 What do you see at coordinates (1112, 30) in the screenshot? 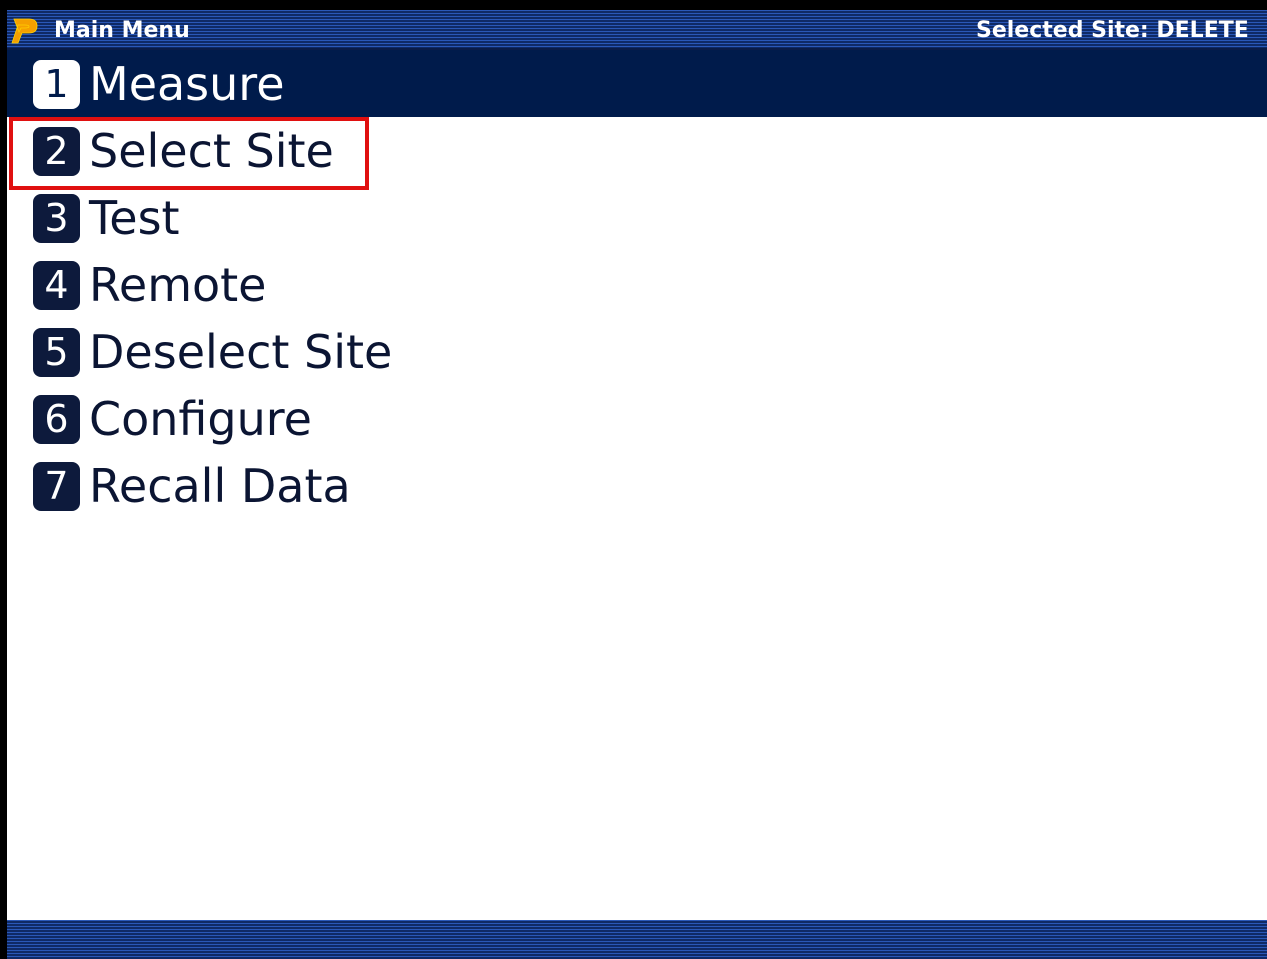
I see `selected-site-status: Selected Site: DELETE` at bounding box center [1112, 30].